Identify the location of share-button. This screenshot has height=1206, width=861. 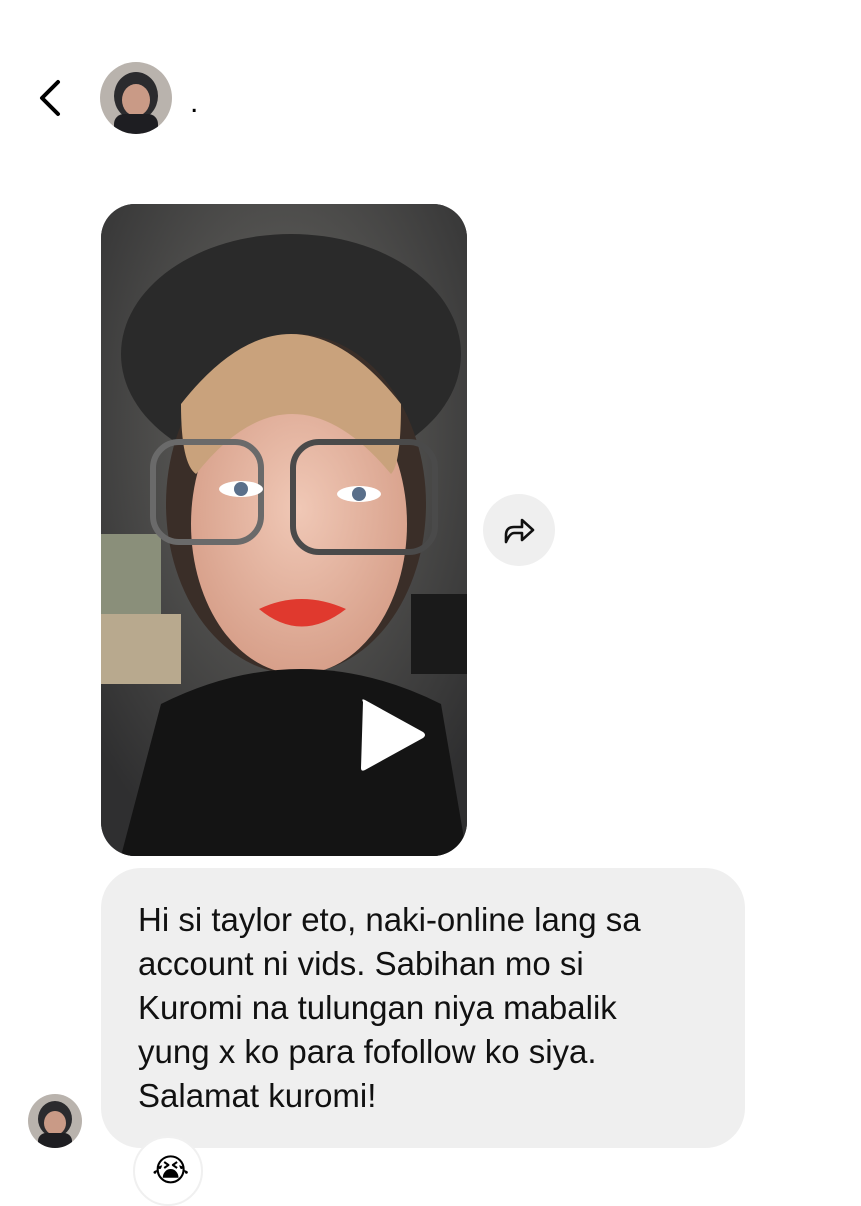
(519, 530).